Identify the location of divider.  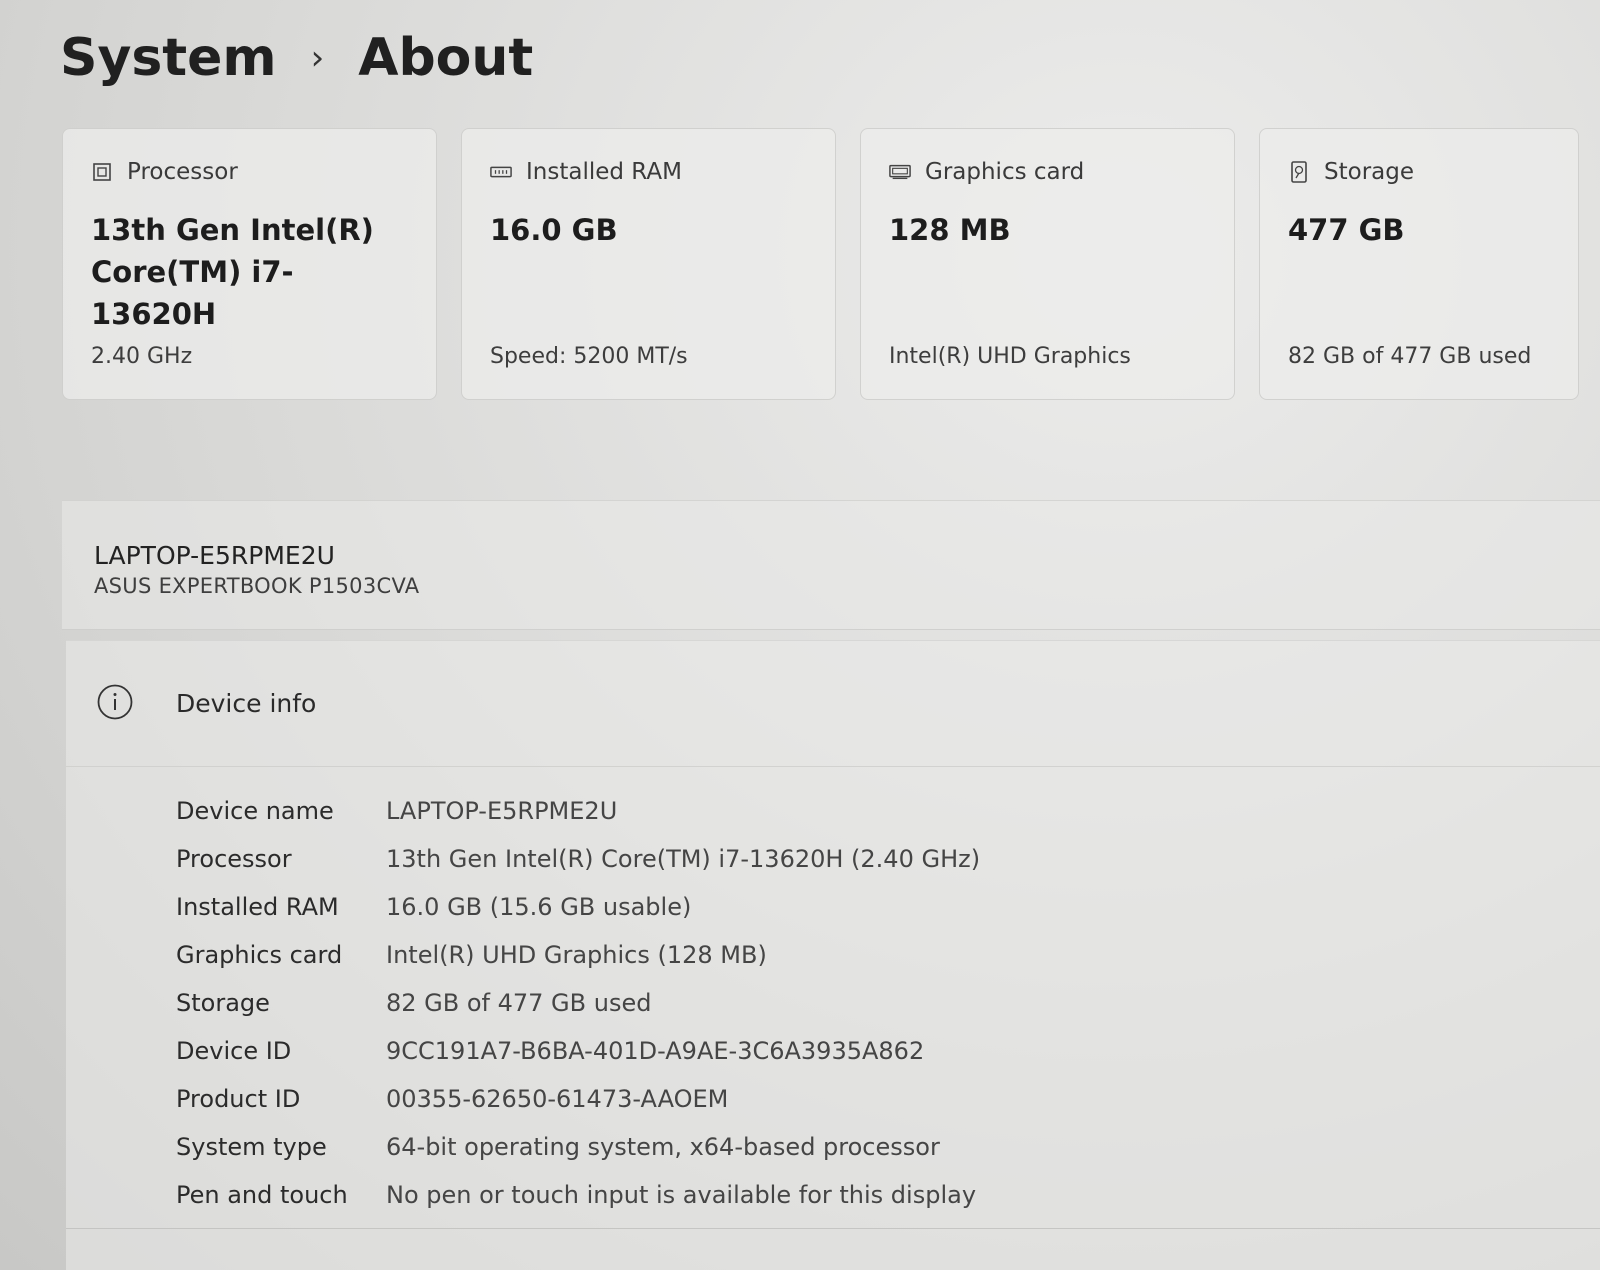
(833, 1228).